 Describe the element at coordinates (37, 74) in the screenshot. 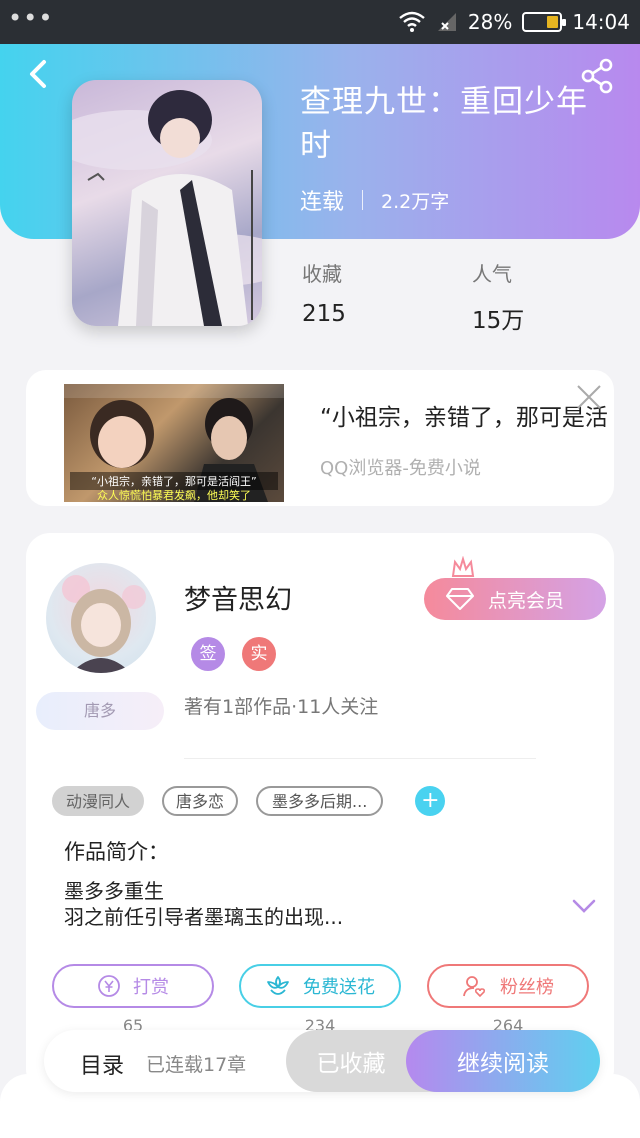

I see `back-icon` at that location.